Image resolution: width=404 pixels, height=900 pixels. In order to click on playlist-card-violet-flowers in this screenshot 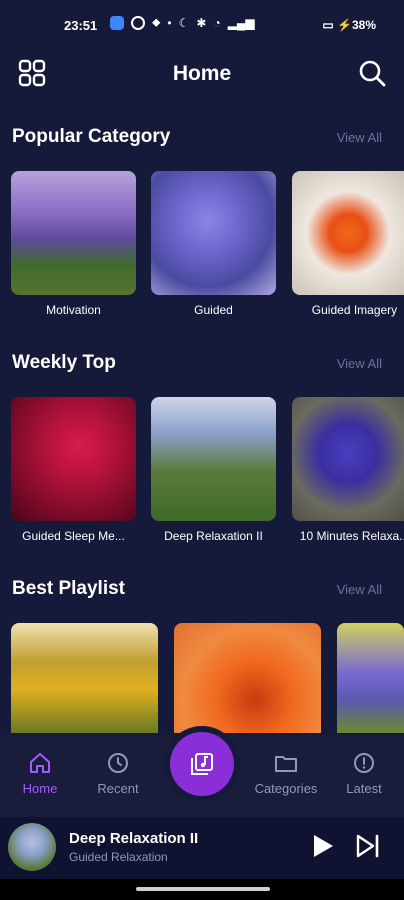, I will do `click(370, 678)`.